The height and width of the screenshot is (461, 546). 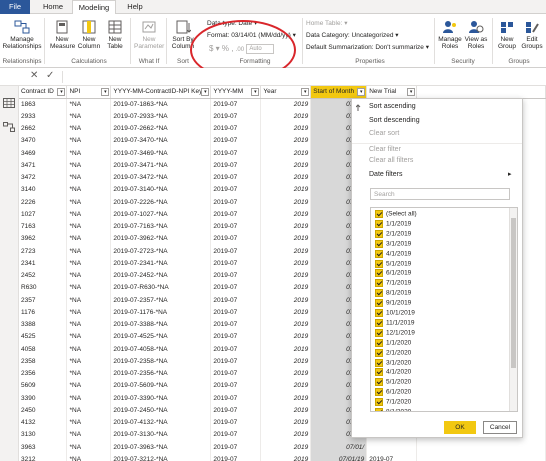 What do you see at coordinates (450, 35) in the screenshot?
I see `manage-roles-button: Manage Roles` at bounding box center [450, 35].